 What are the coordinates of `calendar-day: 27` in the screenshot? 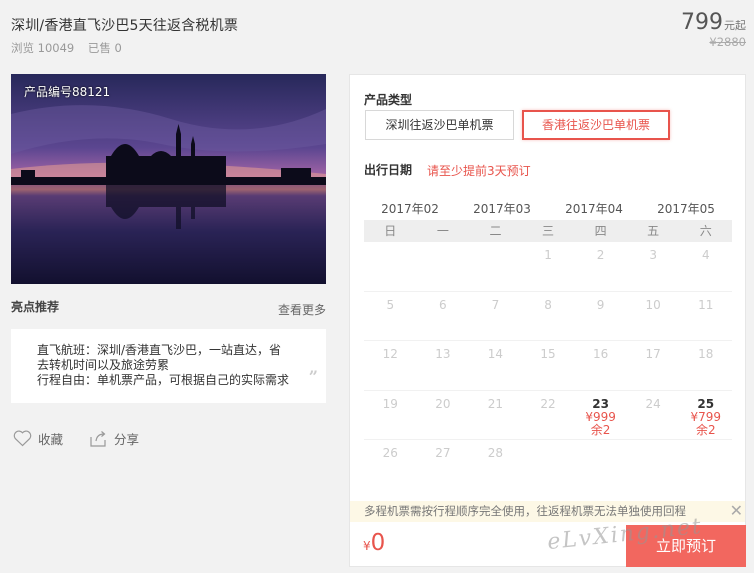 It's located at (443, 465).